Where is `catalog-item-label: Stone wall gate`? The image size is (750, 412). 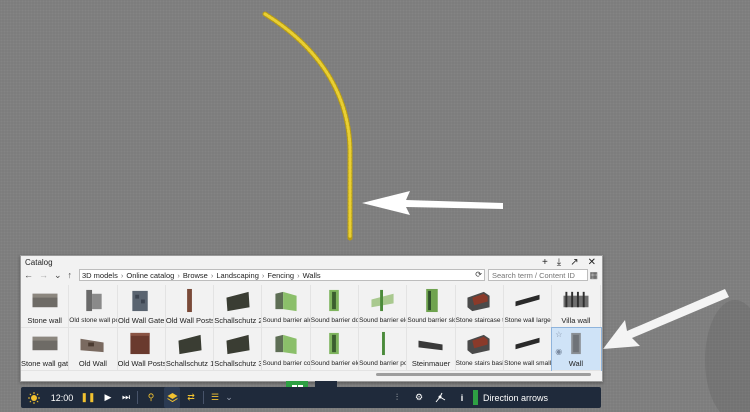 catalog-item-label: Stone wall gate is located at coordinates (45, 364).